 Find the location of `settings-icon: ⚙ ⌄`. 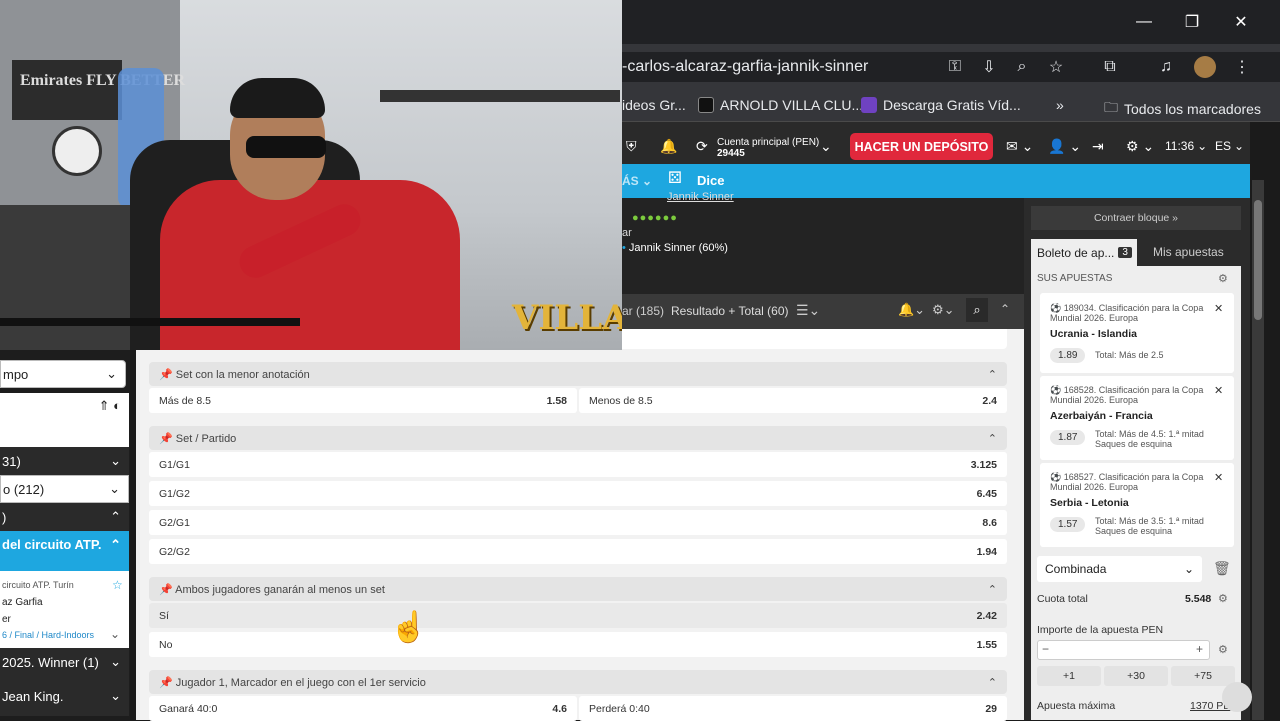

settings-icon: ⚙ ⌄ is located at coordinates (1140, 146).